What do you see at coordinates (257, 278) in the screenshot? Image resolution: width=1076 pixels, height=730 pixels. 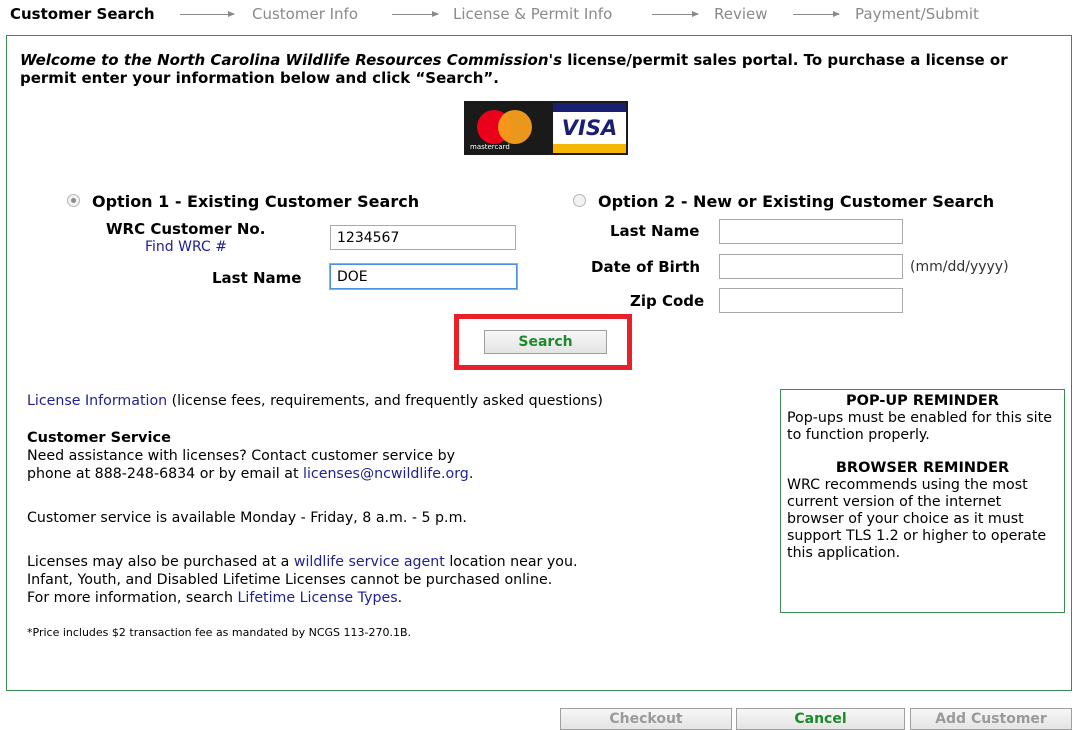 I see `option1-last-name-label: Last Name` at bounding box center [257, 278].